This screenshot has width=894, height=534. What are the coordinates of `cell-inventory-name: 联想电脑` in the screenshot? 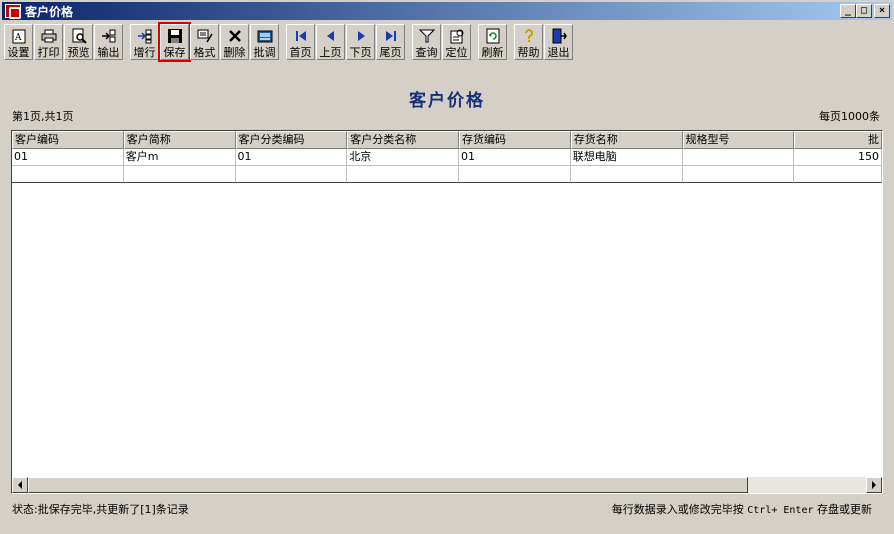 It's located at (626, 157).